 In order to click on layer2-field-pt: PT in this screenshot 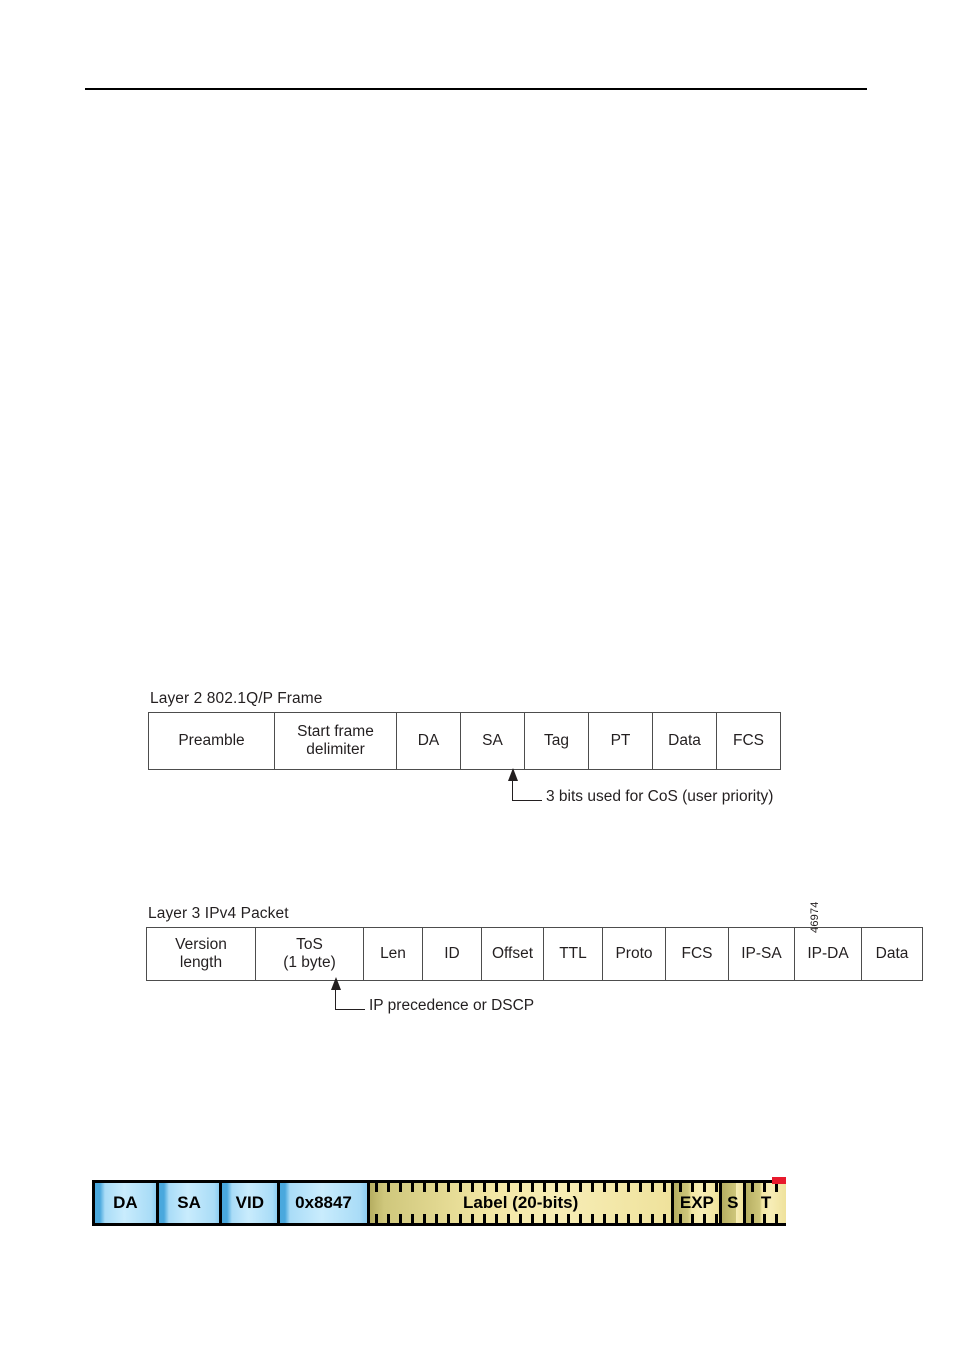, I will do `click(620, 741)`.